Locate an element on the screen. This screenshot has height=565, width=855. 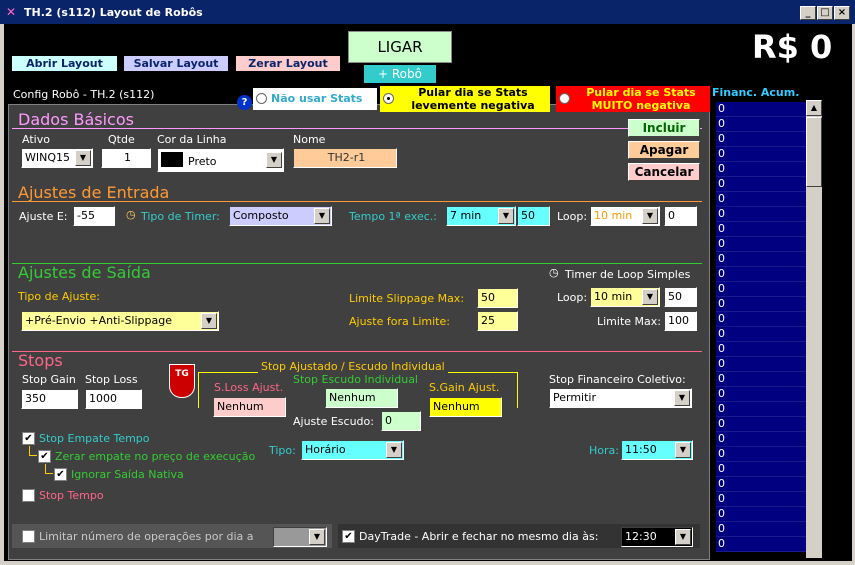
tipo-value: Horário is located at coordinates (325, 449).